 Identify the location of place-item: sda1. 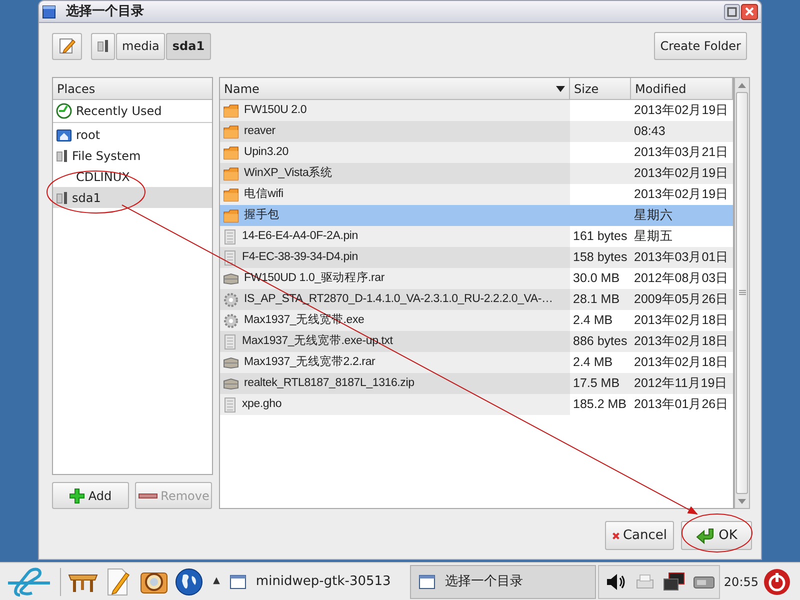
(132, 197).